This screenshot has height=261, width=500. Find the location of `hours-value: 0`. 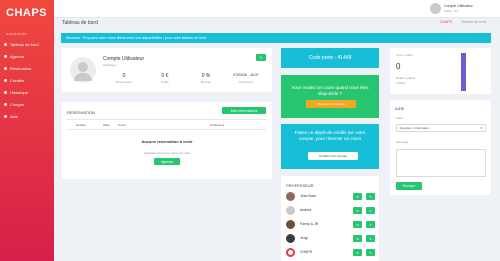

hours-value: 0 is located at coordinates (398, 66).